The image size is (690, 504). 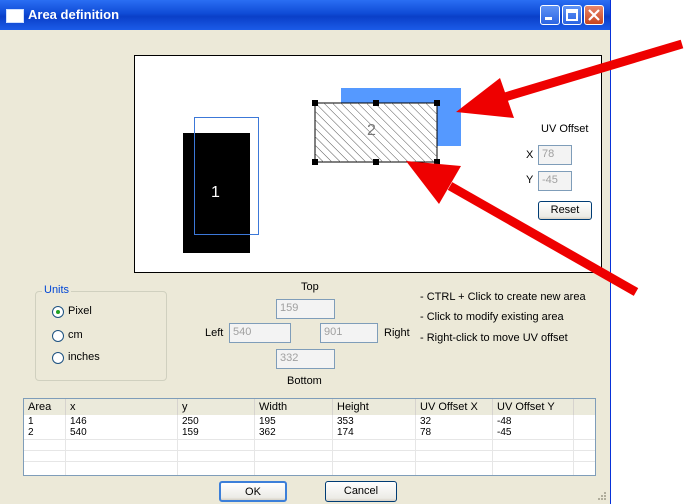 I want to click on cell-height: 174, so click(x=345, y=432).